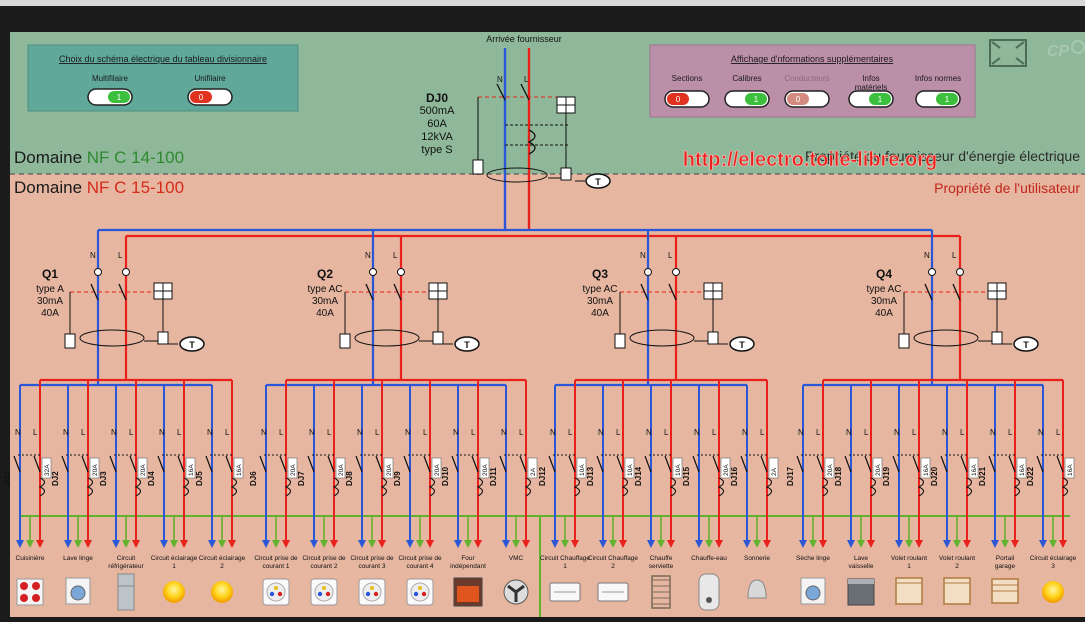  I want to click on main-breaker-spec: 60A, so click(437, 124).